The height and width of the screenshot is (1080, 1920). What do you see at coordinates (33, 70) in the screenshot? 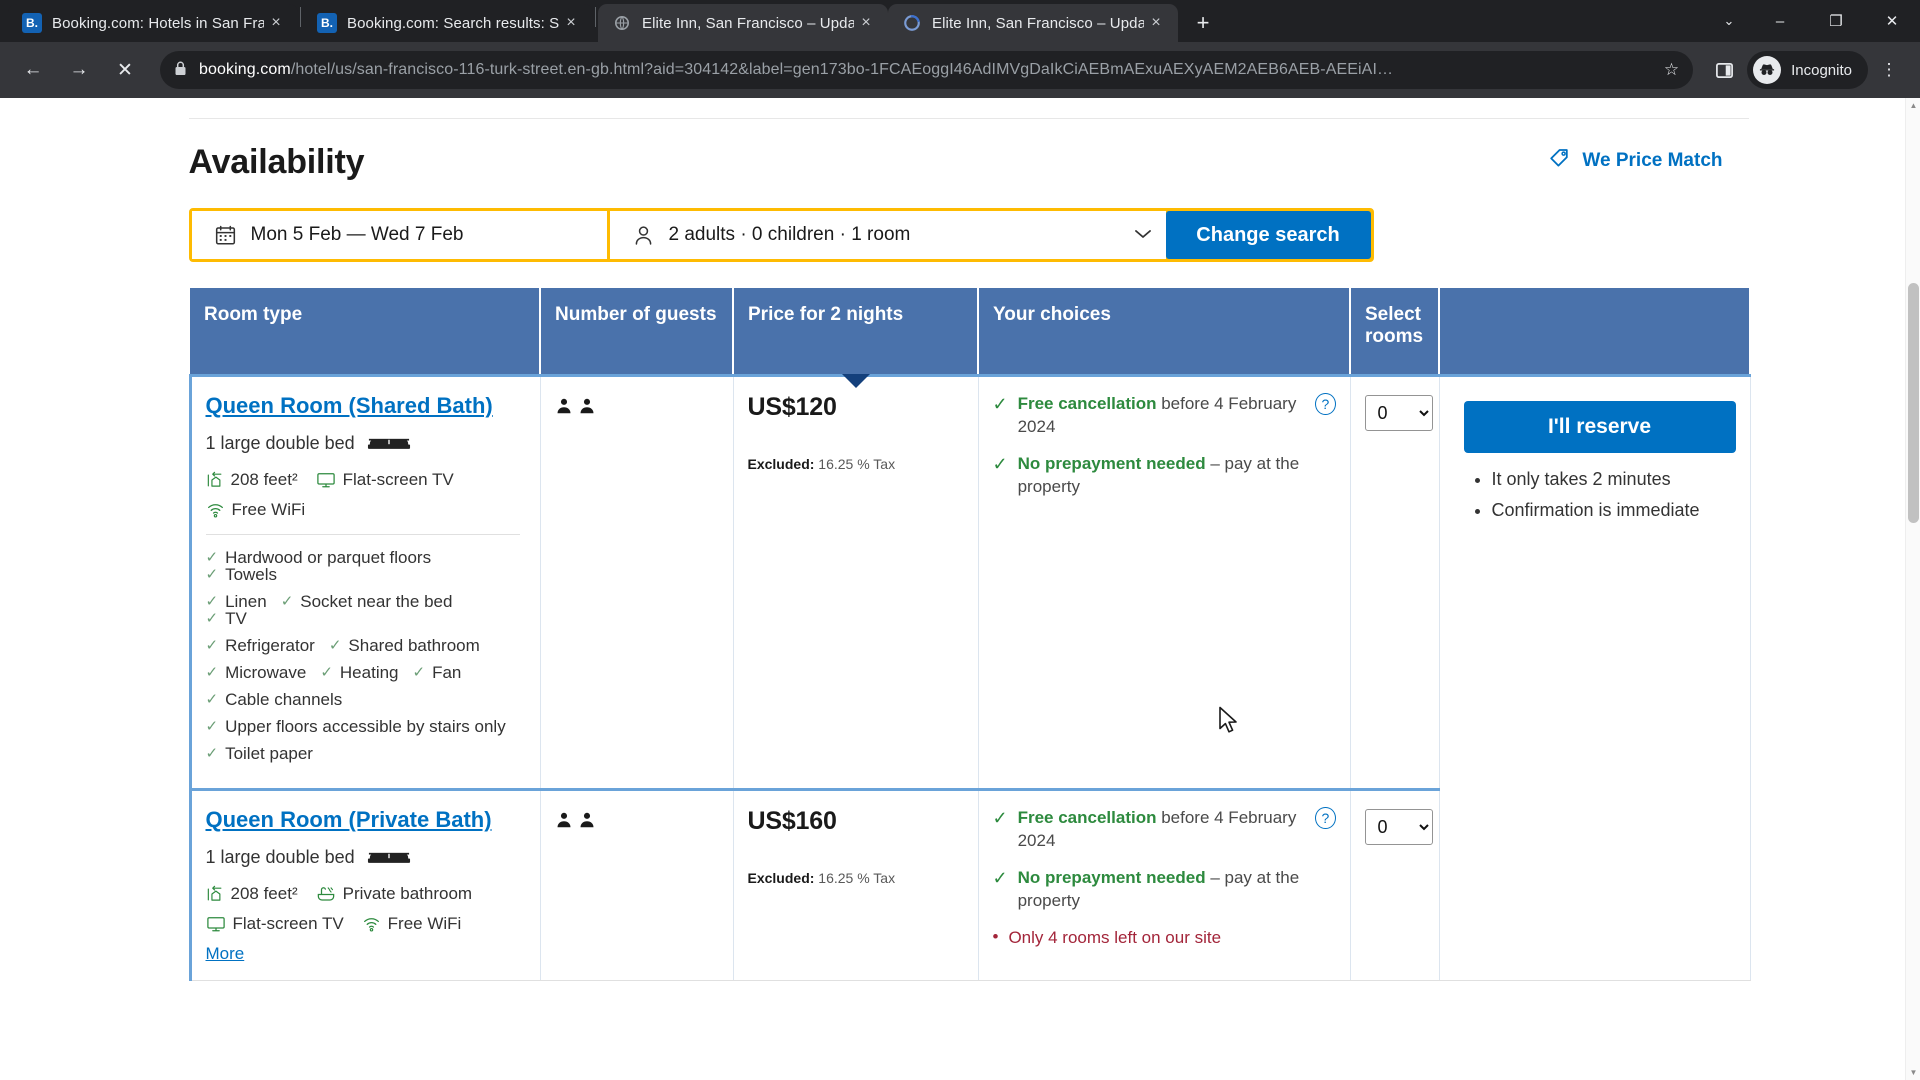
I see `back-icon: ←` at bounding box center [33, 70].